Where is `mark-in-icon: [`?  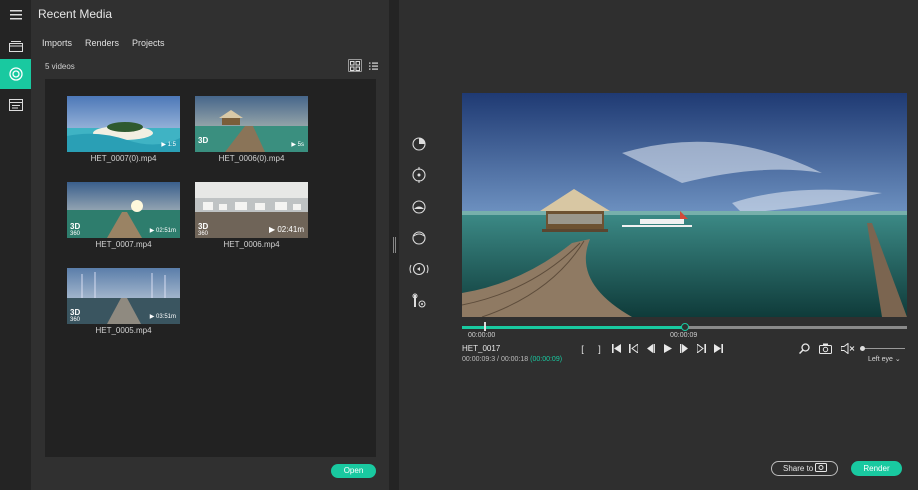
mark-in-icon: [ is located at coordinates (582, 348).